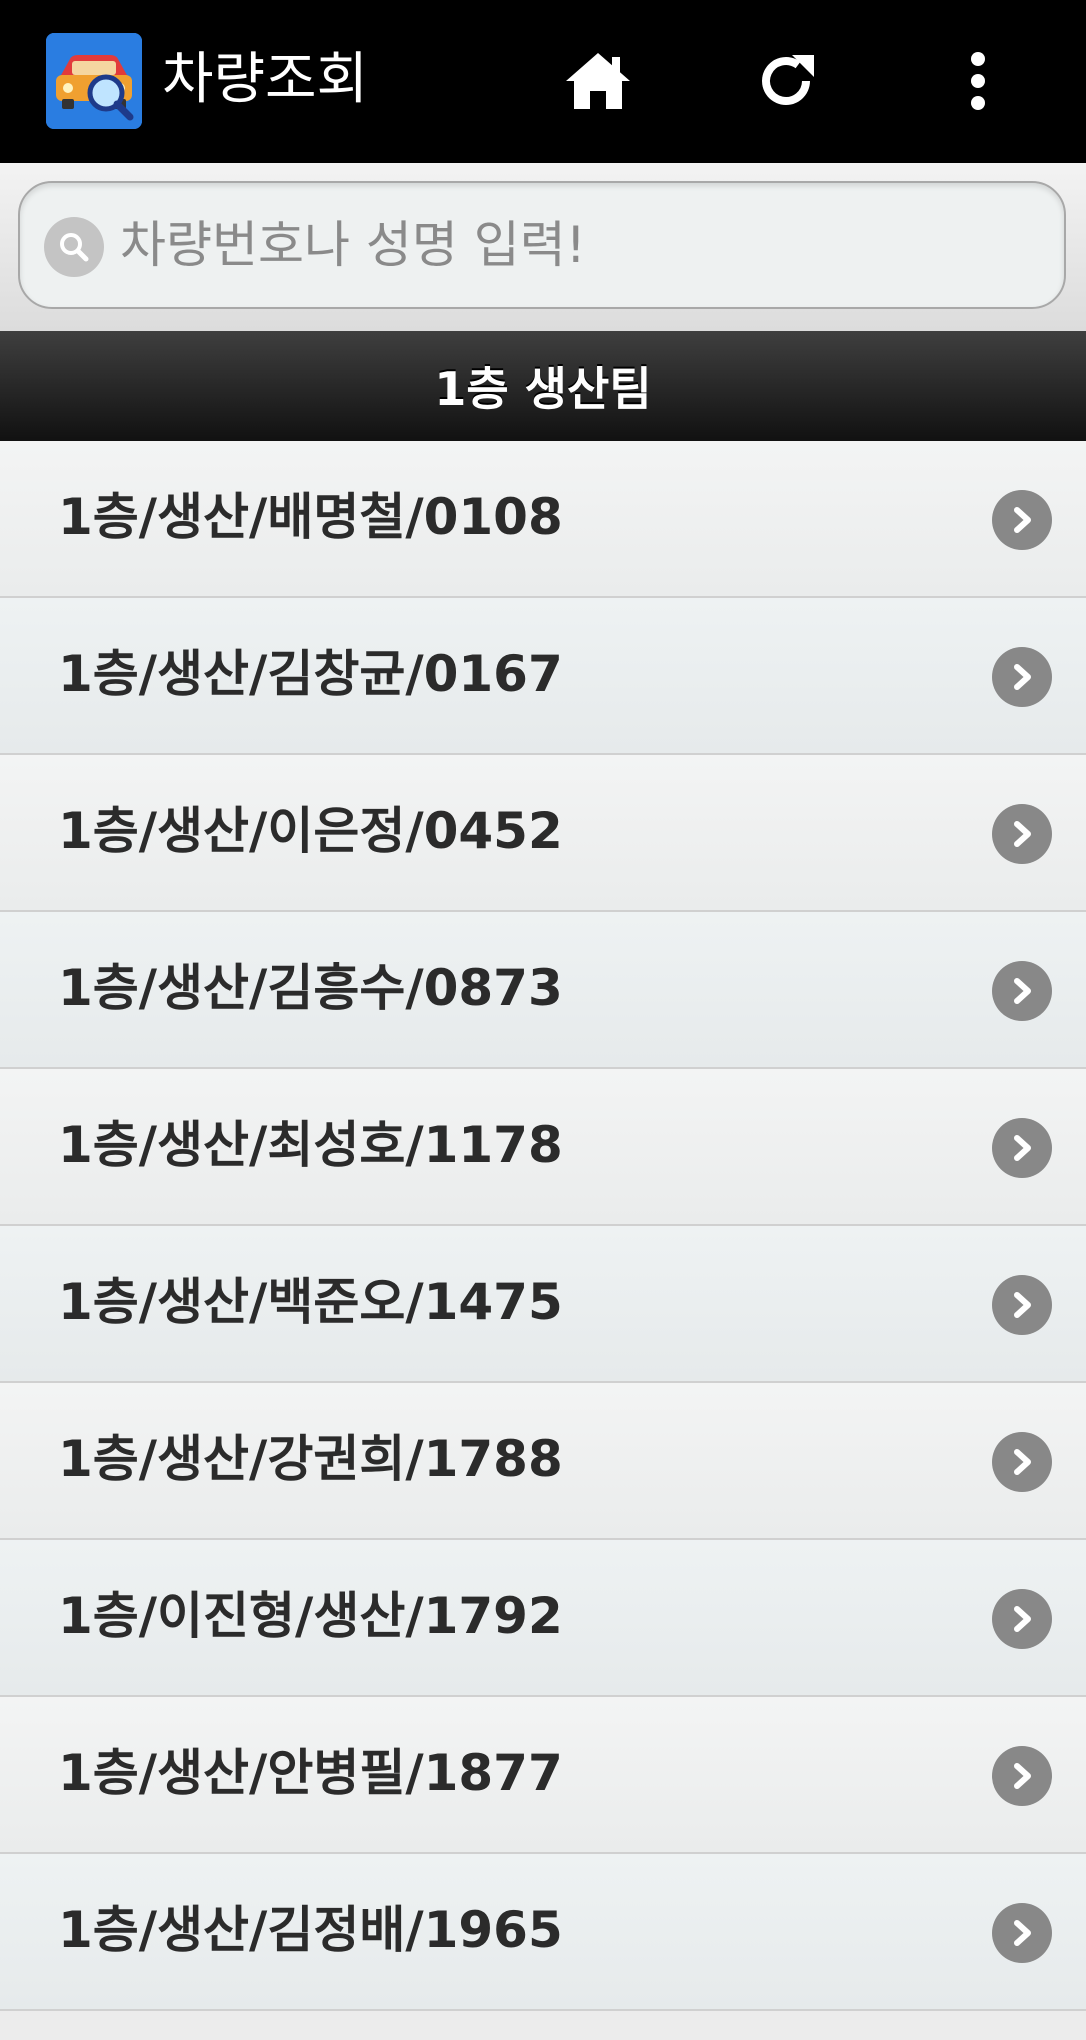  What do you see at coordinates (310, 1459) in the screenshot?
I see `list-item-label: 1층/생산/강권희/1788` at bounding box center [310, 1459].